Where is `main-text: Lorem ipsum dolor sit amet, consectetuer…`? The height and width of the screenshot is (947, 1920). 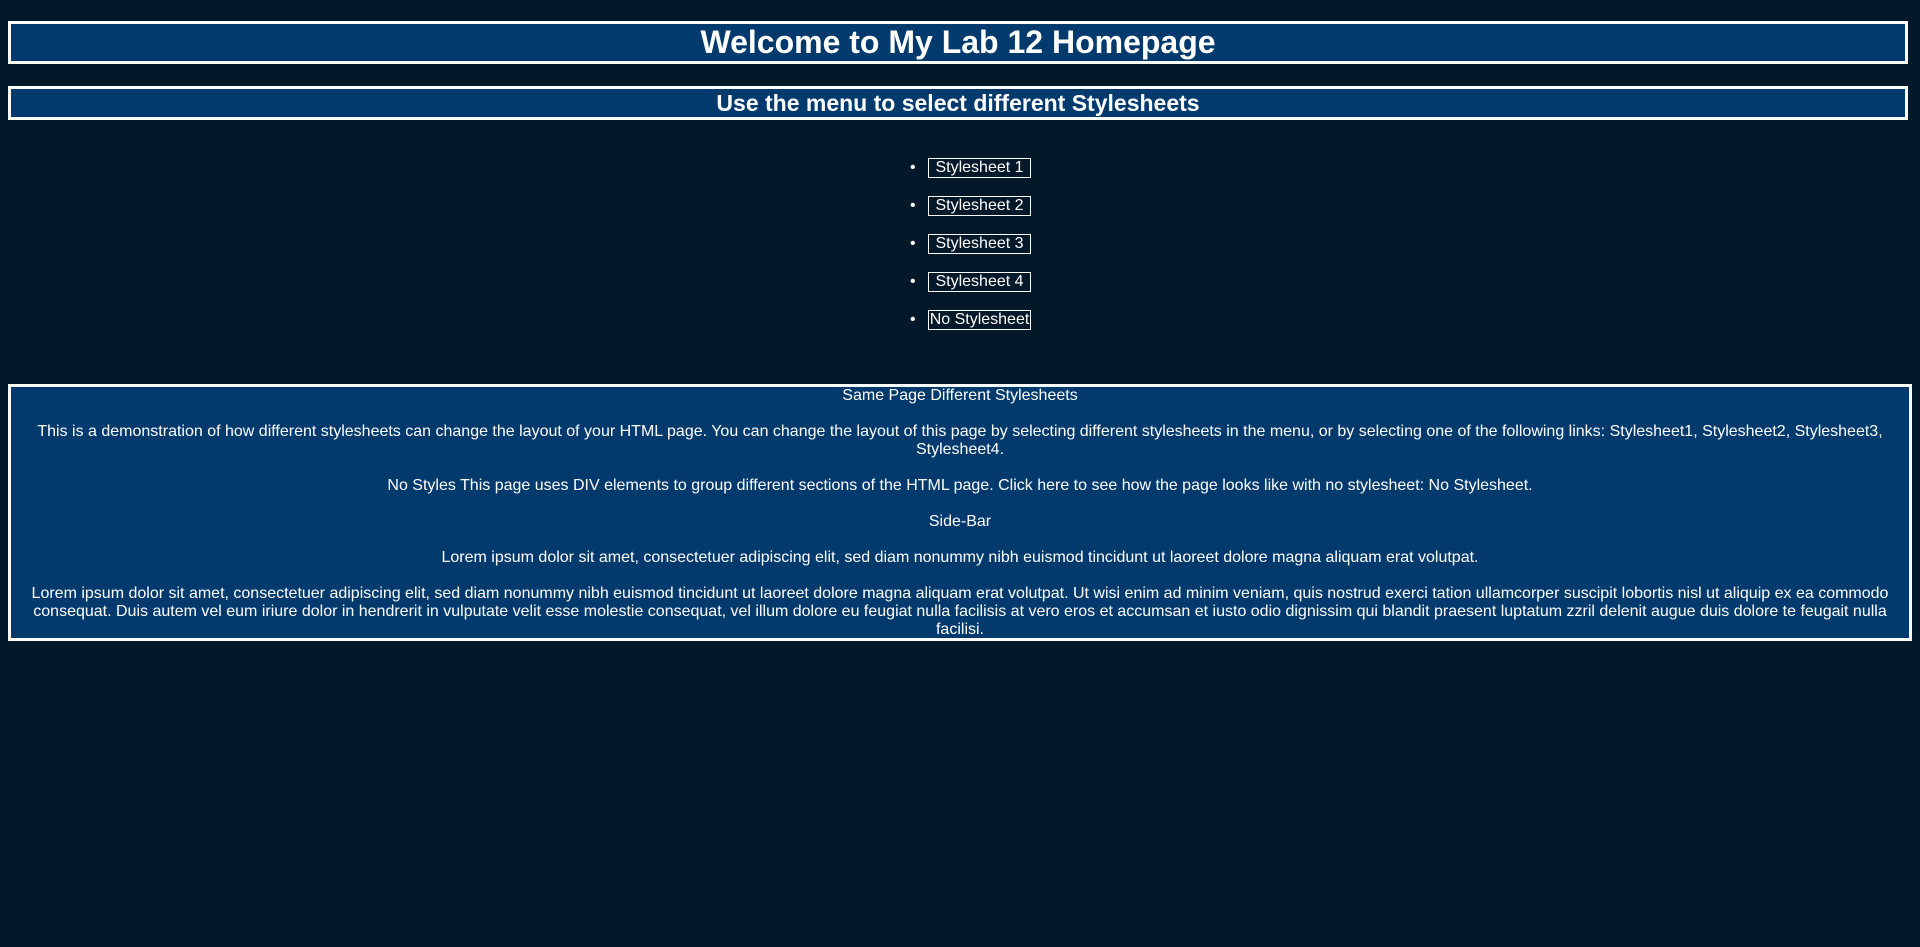 main-text: Lorem ipsum dolor sit amet, consectetuer… is located at coordinates (960, 611).